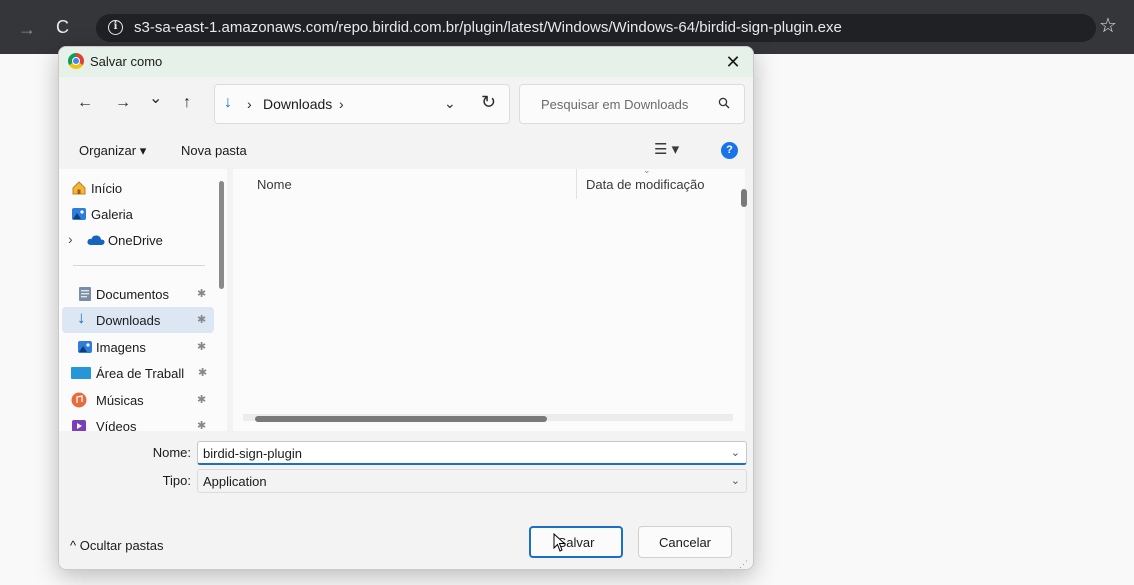 This screenshot has height=585, width=1134. I want to click on sidebar-item-label: Músicas, so click(120, 400).